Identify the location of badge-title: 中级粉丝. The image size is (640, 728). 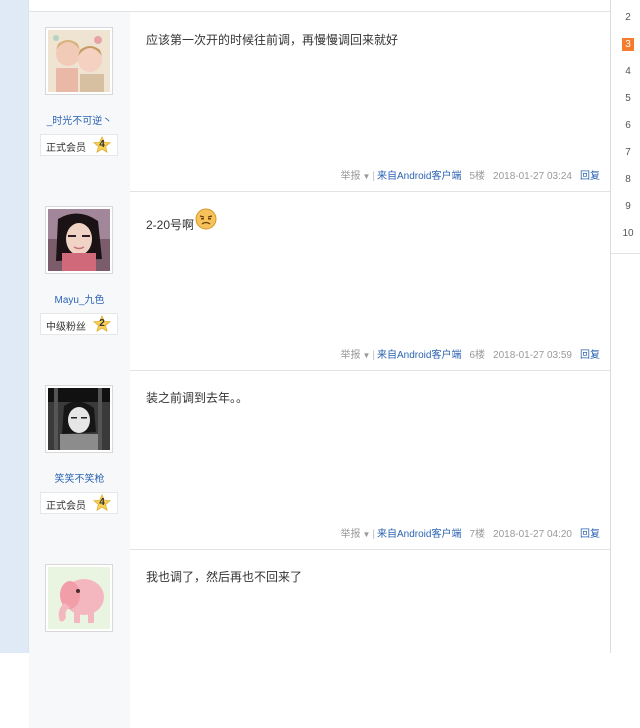
(66, 327).